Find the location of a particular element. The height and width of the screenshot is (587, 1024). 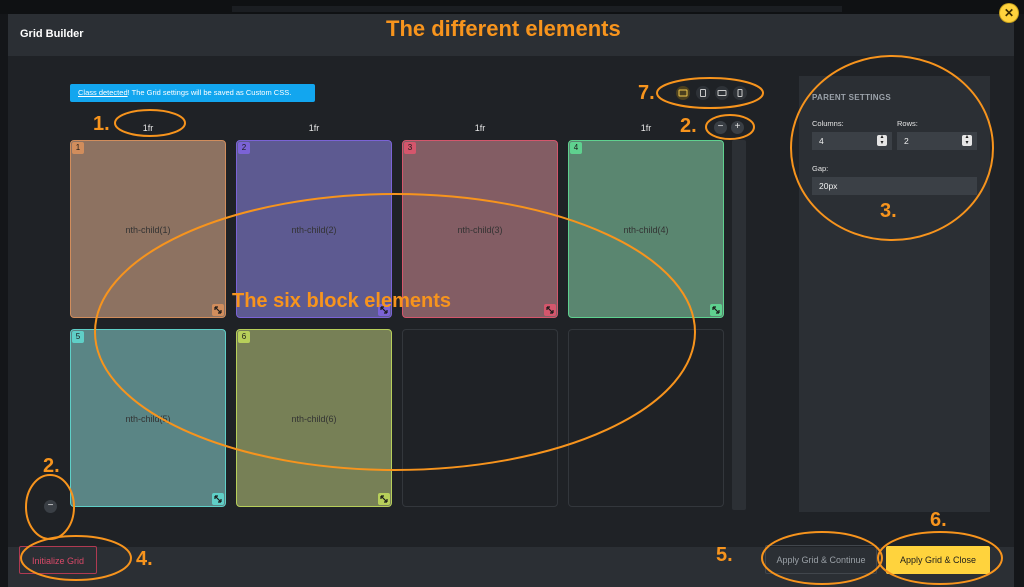

tablet-portrait-icon is located at coordinates (703, 93).